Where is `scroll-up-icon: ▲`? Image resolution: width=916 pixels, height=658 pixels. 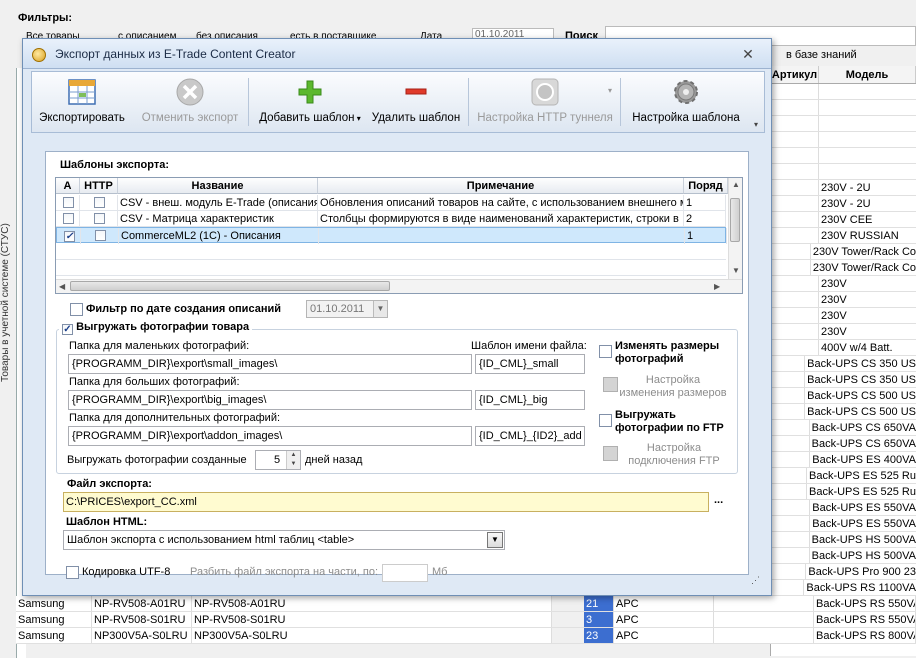 scroll-up-icon: ▲ is located at coordinates (736, 184).